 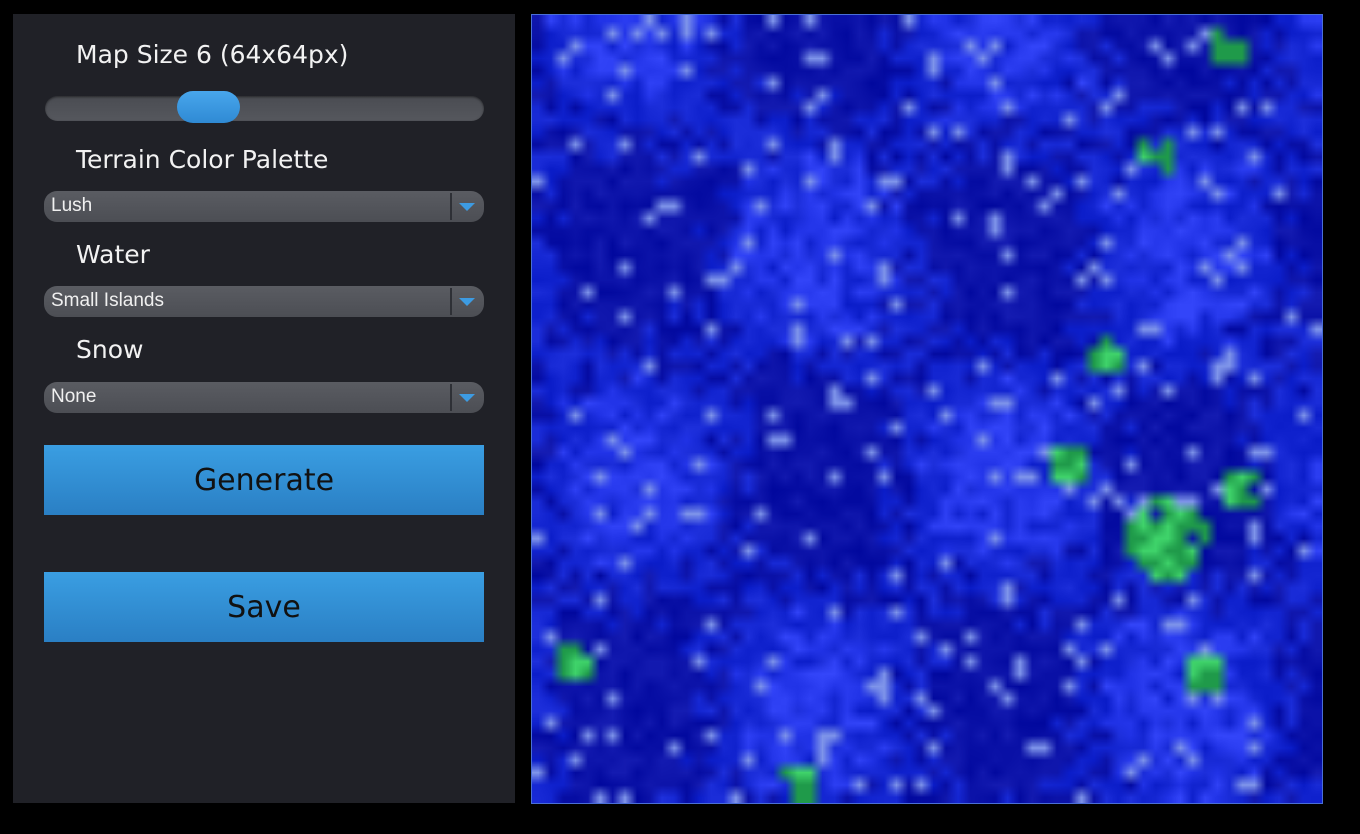 I want to click on generate-button: Generate, so click(x=264, y=480).